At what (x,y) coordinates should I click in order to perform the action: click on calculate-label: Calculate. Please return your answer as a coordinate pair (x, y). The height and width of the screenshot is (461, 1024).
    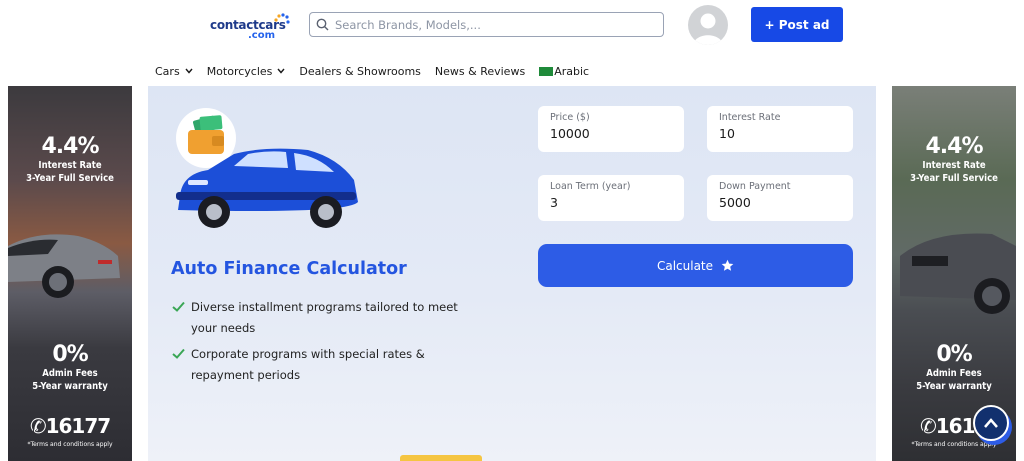
    Looking at the image, I should click on (685, 265).